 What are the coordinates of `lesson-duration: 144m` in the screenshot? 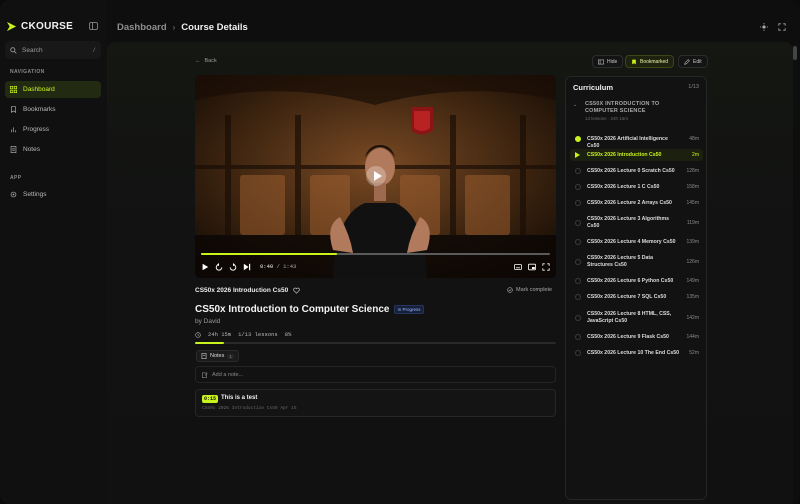 It's located at (692, 337).